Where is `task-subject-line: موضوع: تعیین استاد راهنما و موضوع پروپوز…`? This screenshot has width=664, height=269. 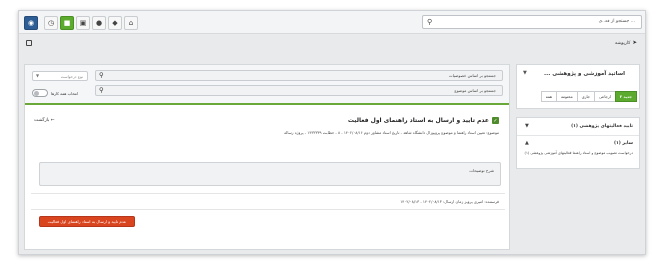
task-subject-line: موضوع: تعیین استاد راهنما و موضوع پروپوز… is located at coordinates (391, 132).